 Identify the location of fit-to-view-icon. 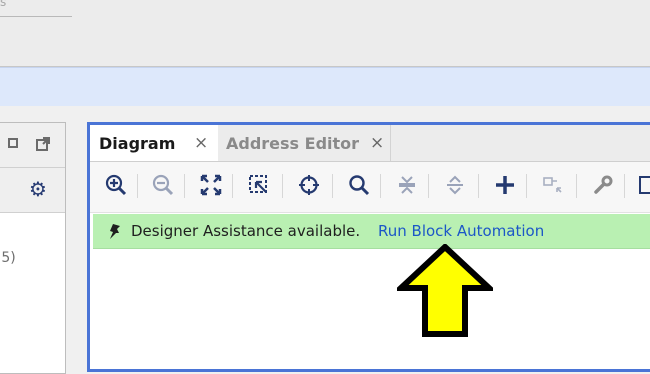
(211, 185).